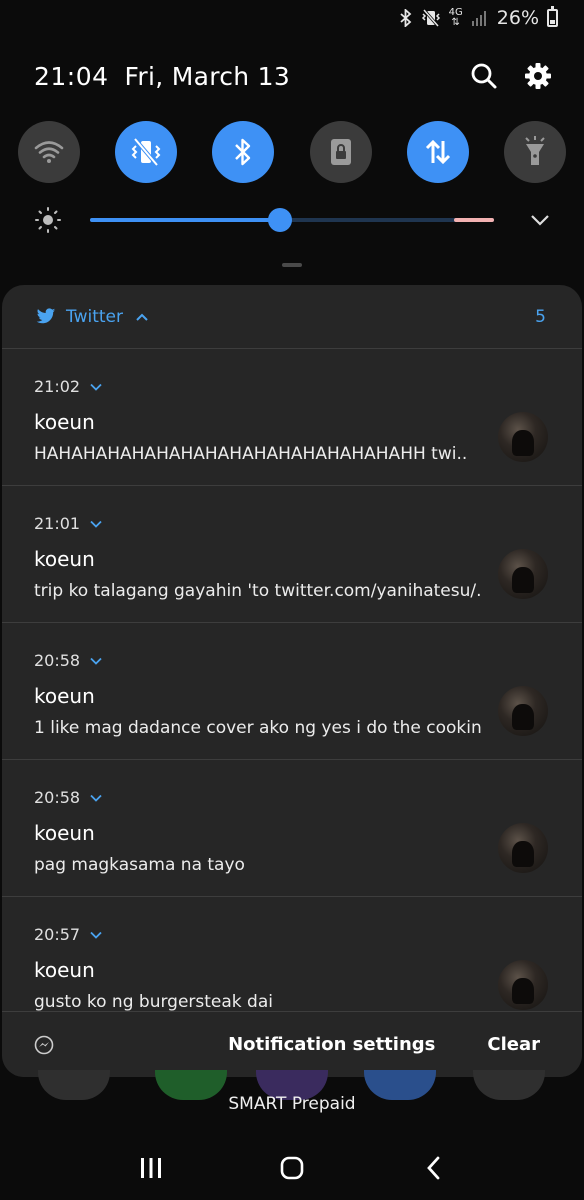 This screenshot has width=584, height=1200. Describe the element at coordinates (57, 386) in the screenshot. I see `notification-time: 21:02` at that location.